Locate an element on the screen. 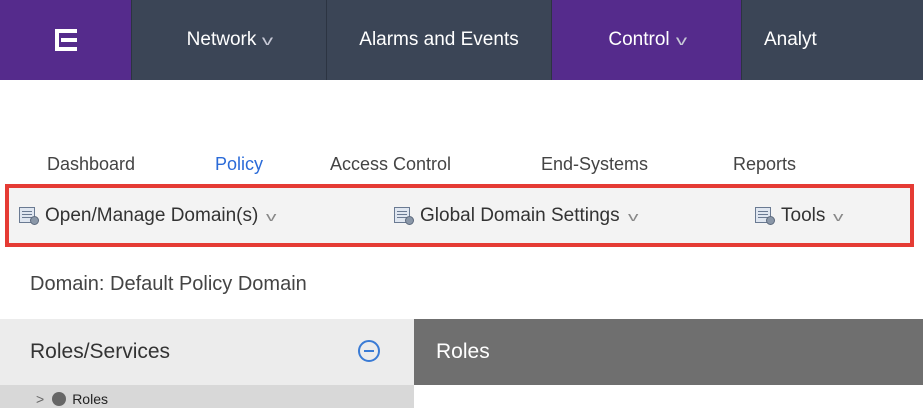 The image size is (923, 408). roles-panel-body is located at coordinates (668, 396).